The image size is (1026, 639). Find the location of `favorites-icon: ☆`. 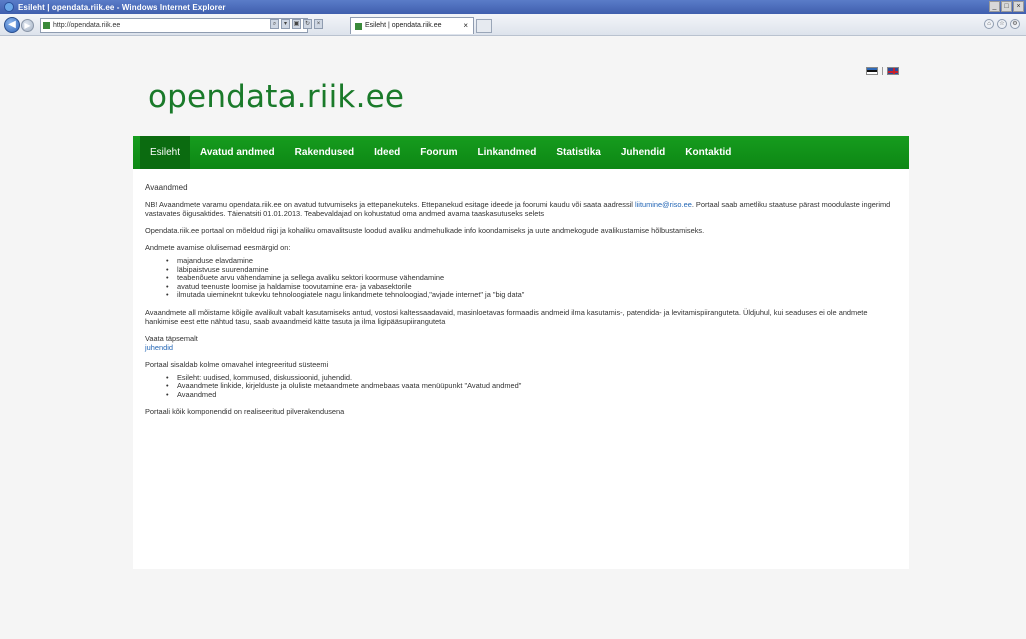

favorites-icon: ☆ is located at coordinates (1002, 24).